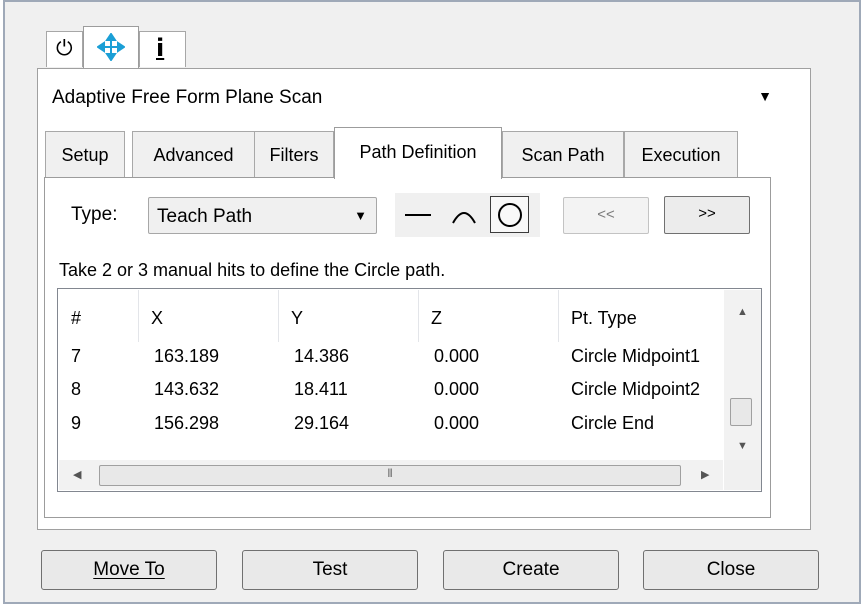 The height and width of the screenshot is (607, 863). I want to click on tab-path-definition: Path Definition, so click(418, 153).